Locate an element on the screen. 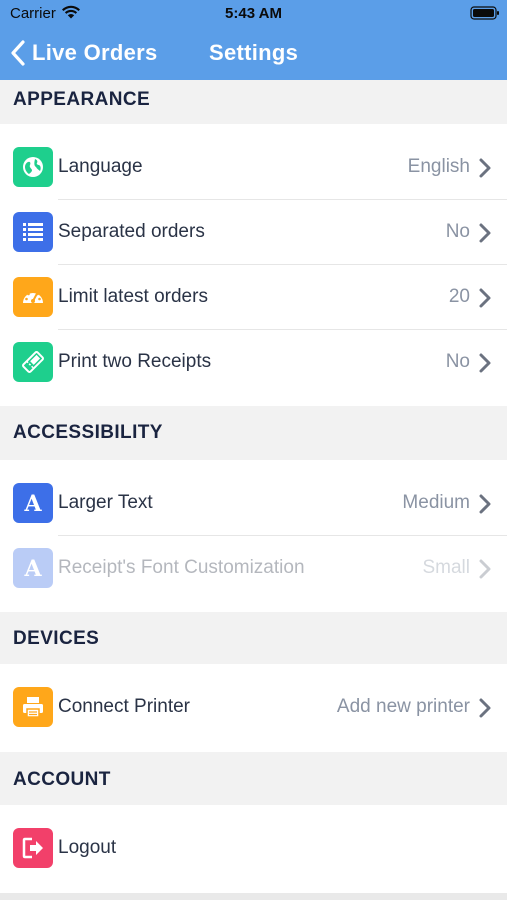 Image resolution: width=507 pixels, height=900 pixels. section-header-appearance: APPEARANCE is located at coordinates (253, 102).